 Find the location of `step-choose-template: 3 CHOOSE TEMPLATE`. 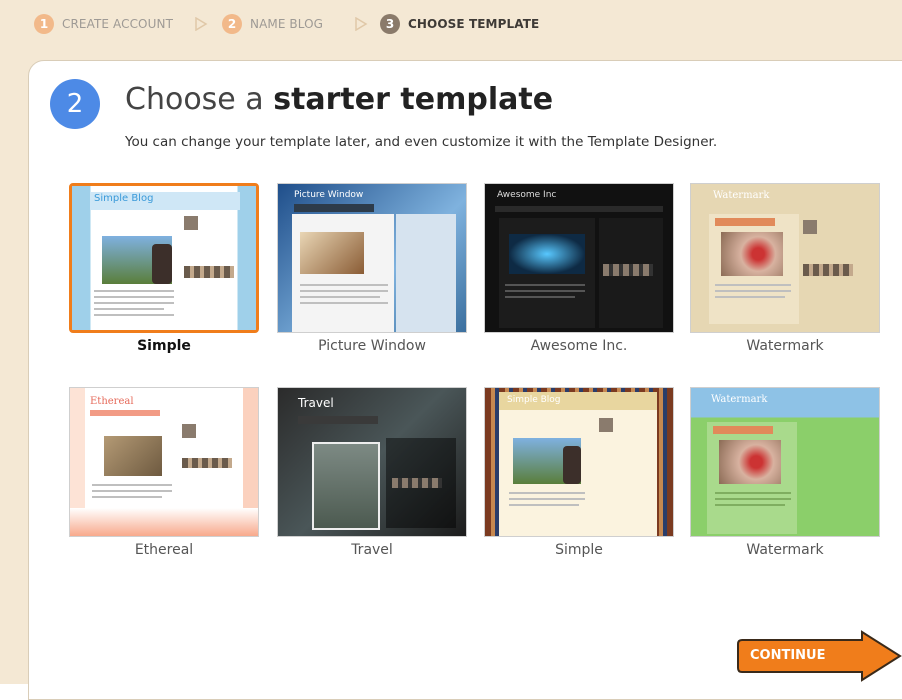

step-choose-template: 3 CHOOSE TEMPLATE is located at coordinates (459, 24).